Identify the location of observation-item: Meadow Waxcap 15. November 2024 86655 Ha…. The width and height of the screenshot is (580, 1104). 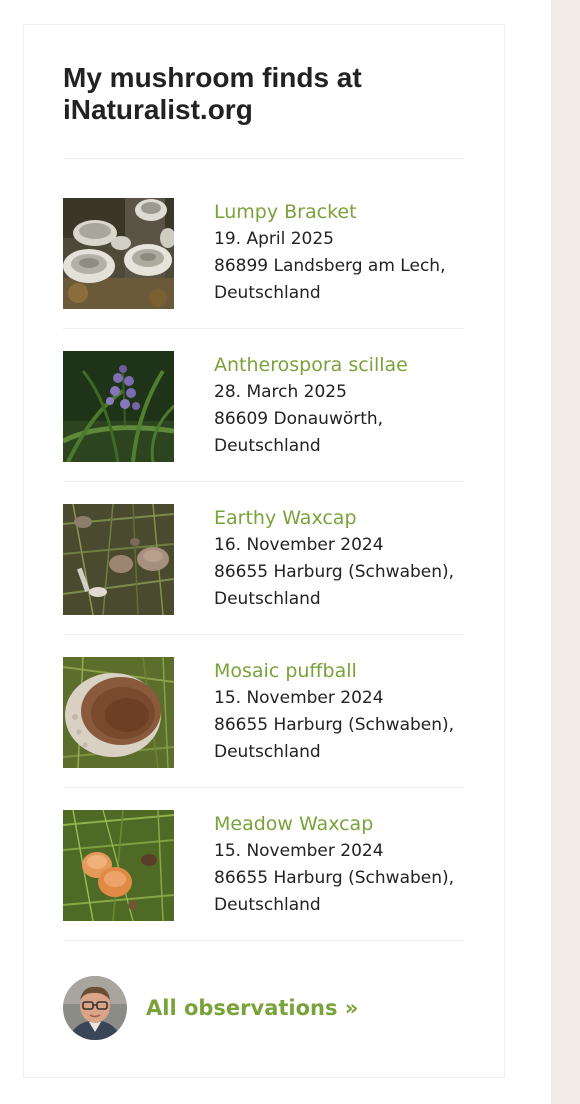
(263, 864).